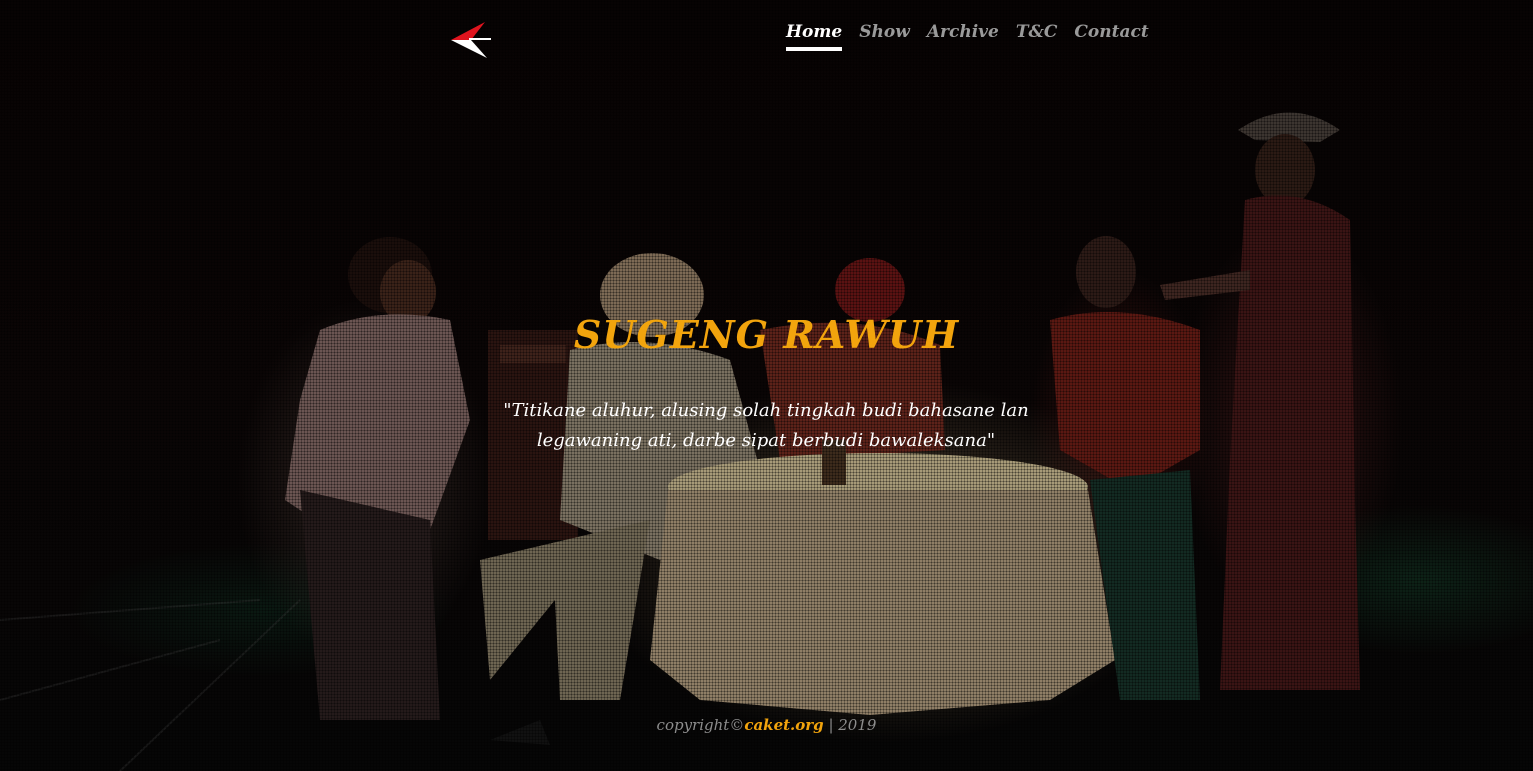  Describe the element at coordinates (882, 577) in the screenshot. I see `round-table` at that location.